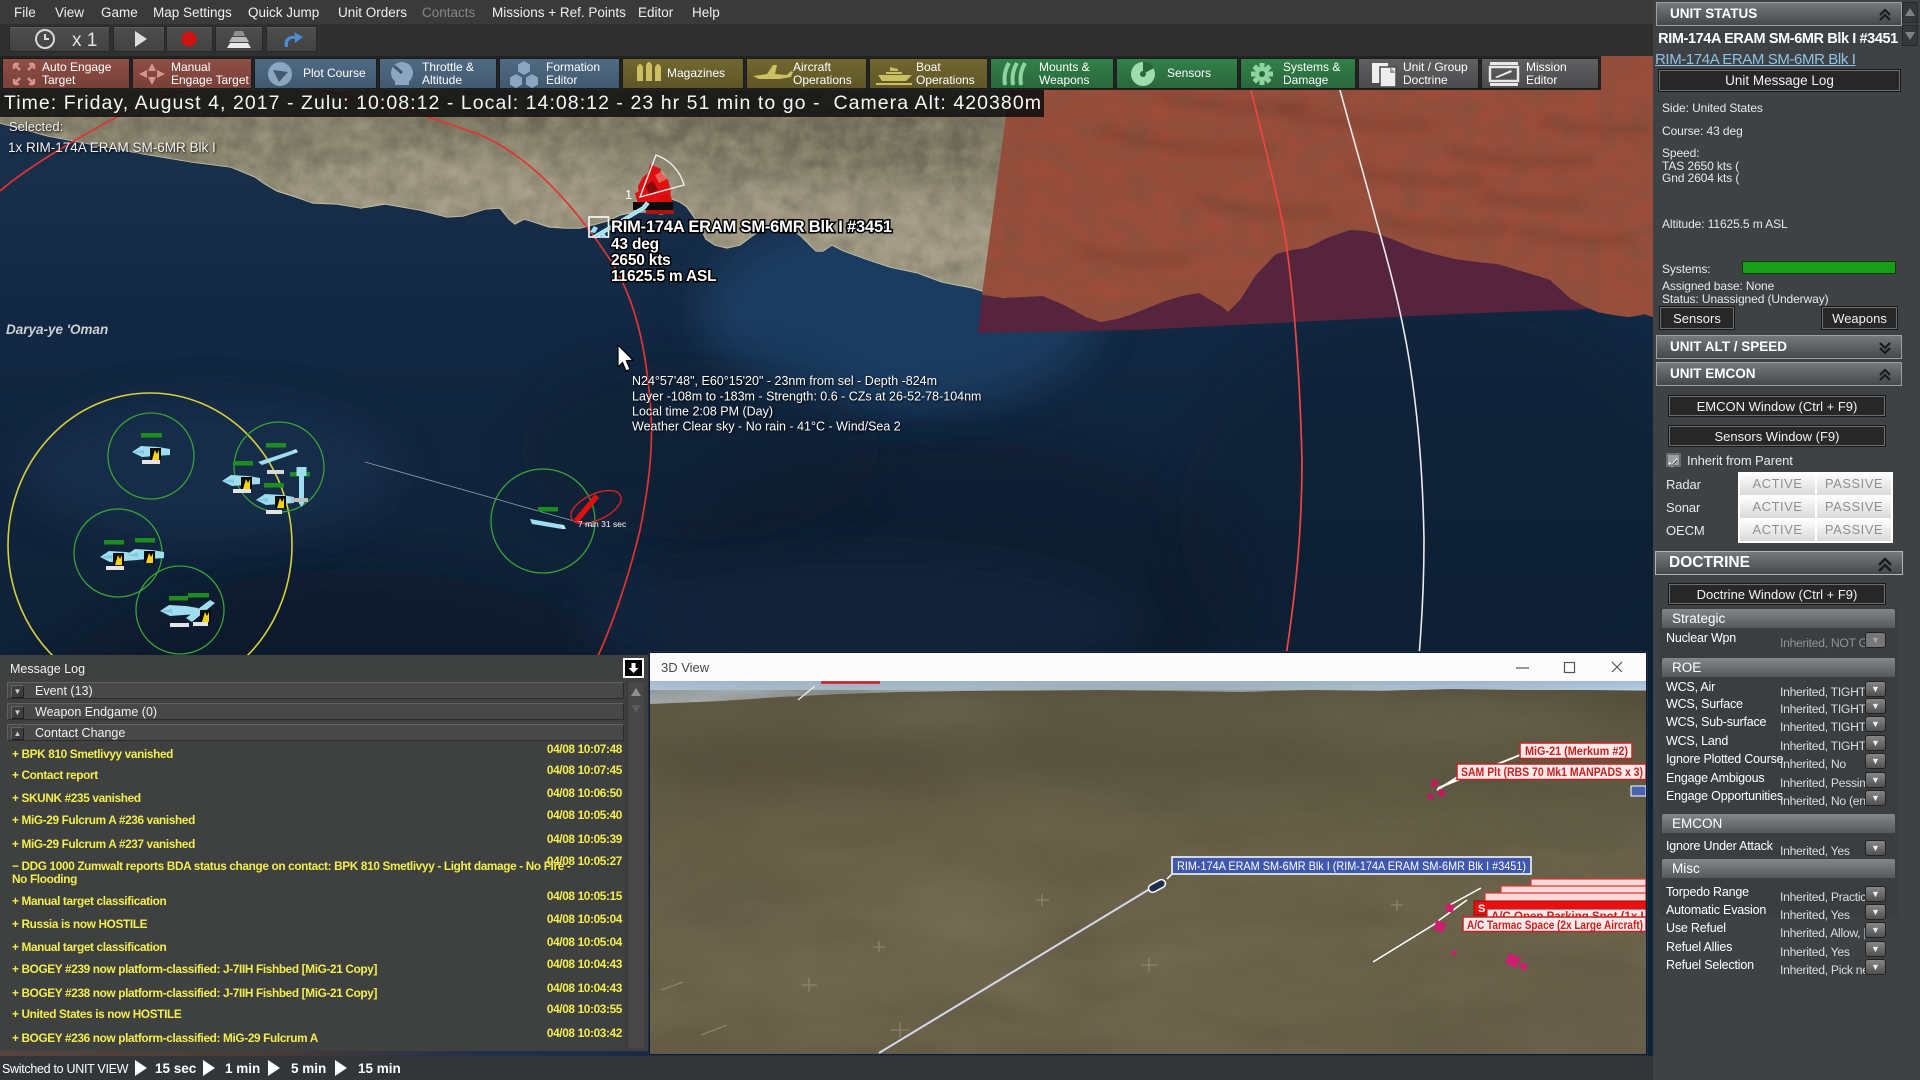 The image size is (1920, 1080). Describe the element at coordinates (641, 260) in the screenshot. I see `svg-text: 2650 kts` at that location.